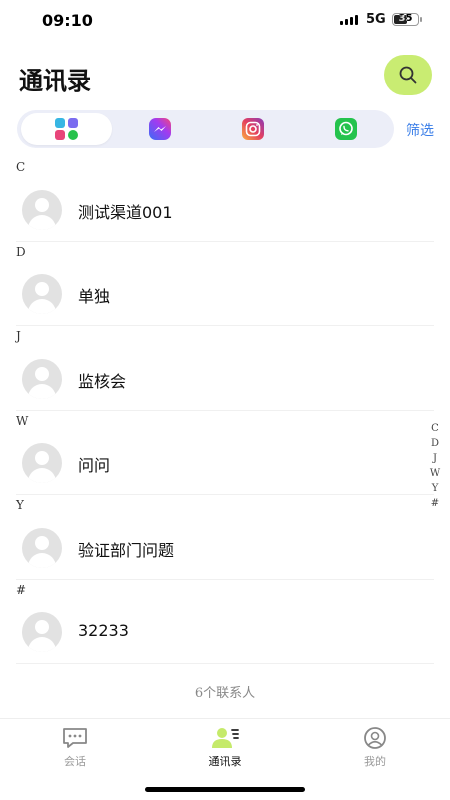 This screenshot has width=450, height=800. What do you see at coordinates (18, 336) in the screenshot?
I see `section-letter: J` at bounding box center [18, 336].